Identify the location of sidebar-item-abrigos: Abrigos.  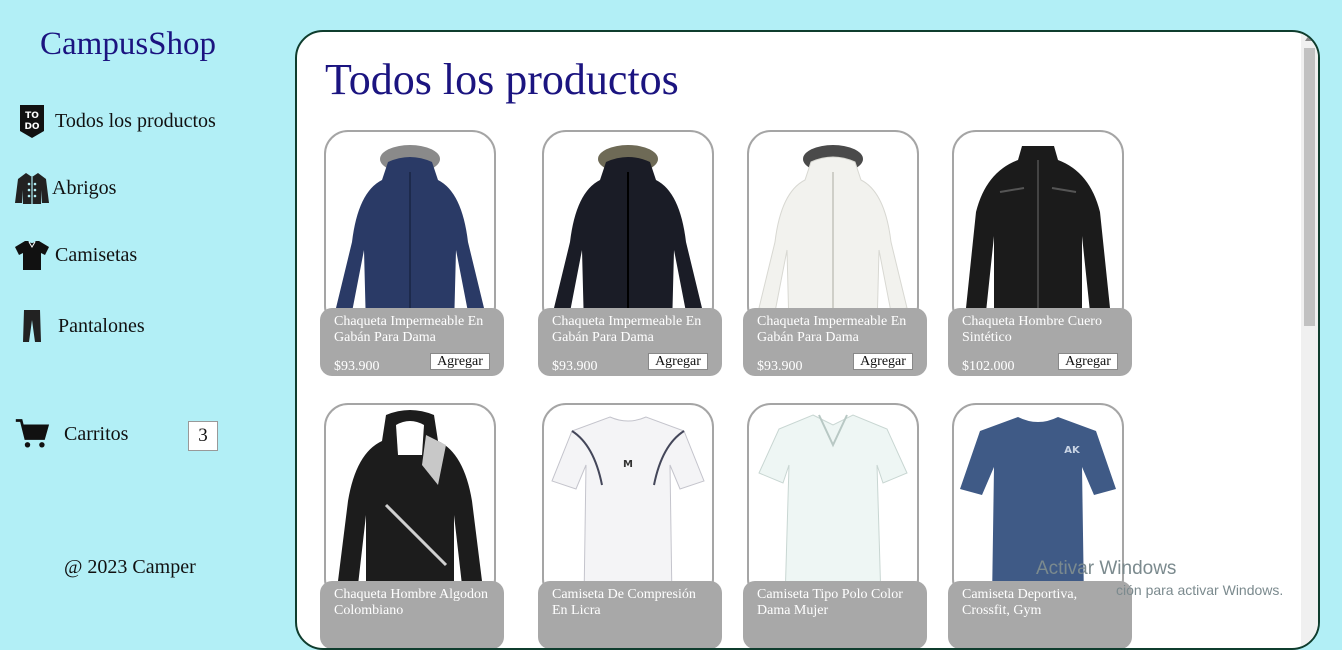
(65, 188).